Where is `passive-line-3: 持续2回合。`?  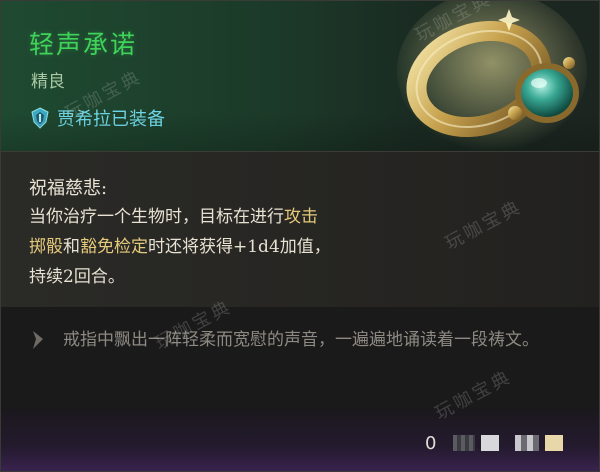
passive-line-3: 持续2回合。 is located at coordinates (77, 277).